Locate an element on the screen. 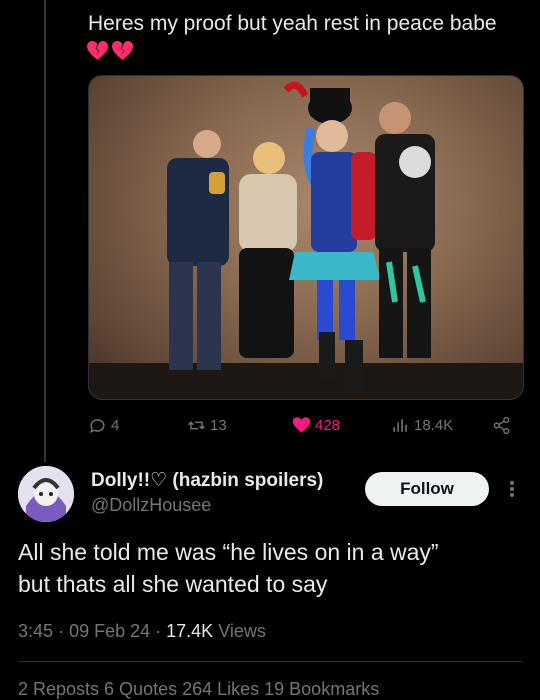  retweet-count: 13 is located at coordinates (218, 425).